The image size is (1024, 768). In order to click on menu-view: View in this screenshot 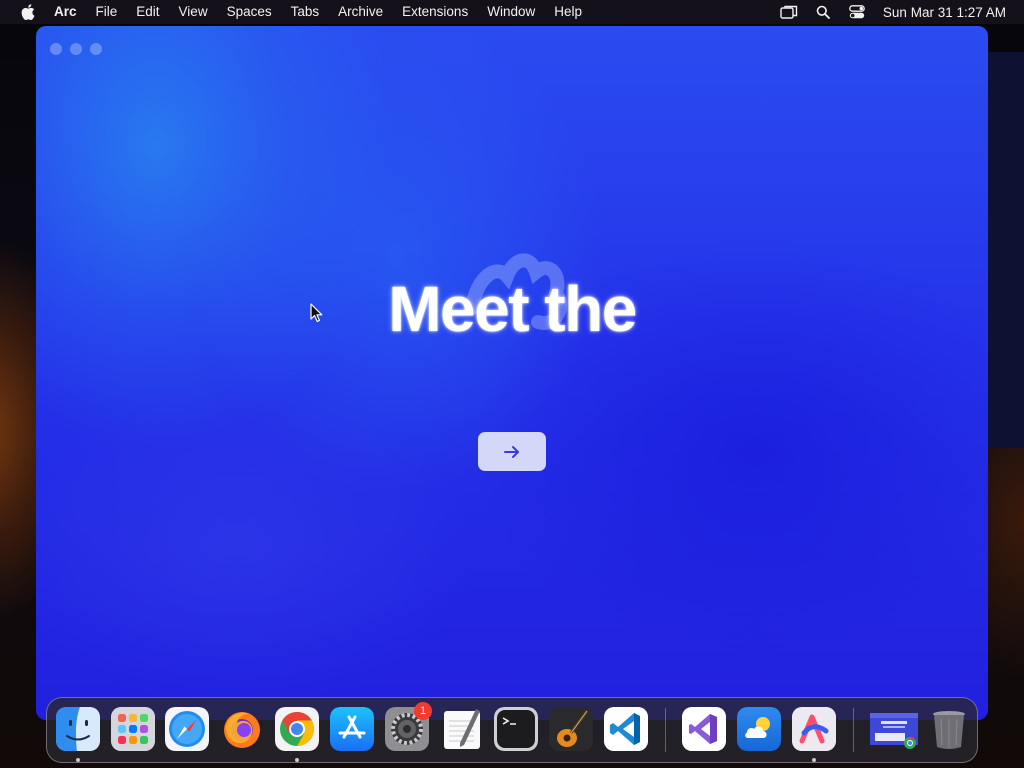, I will do `click(193, 12)`.